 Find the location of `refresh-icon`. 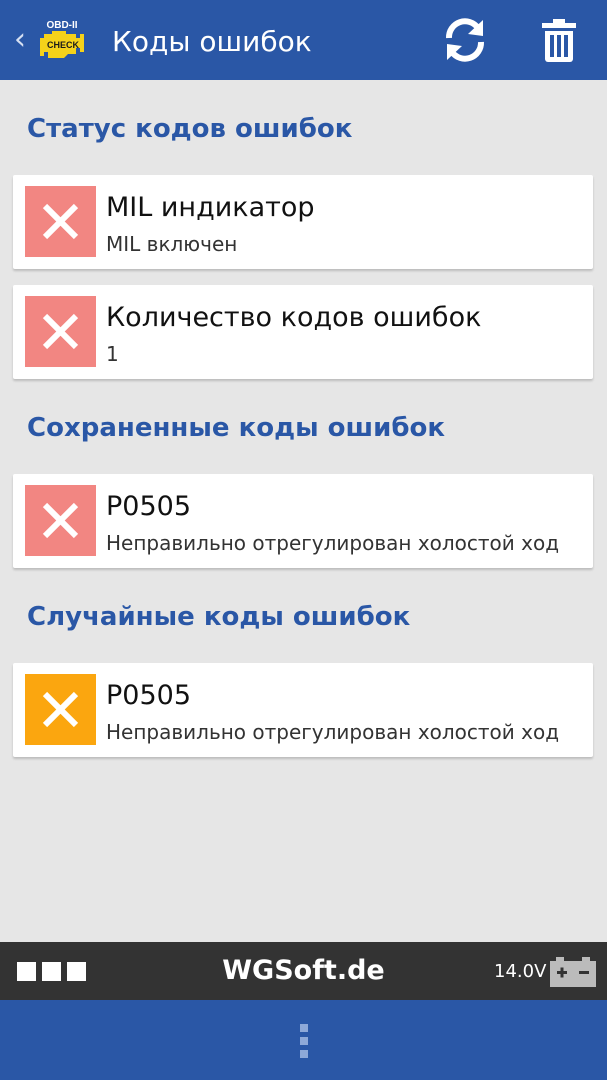

refresh-icon is located at coordinates (465, 40).